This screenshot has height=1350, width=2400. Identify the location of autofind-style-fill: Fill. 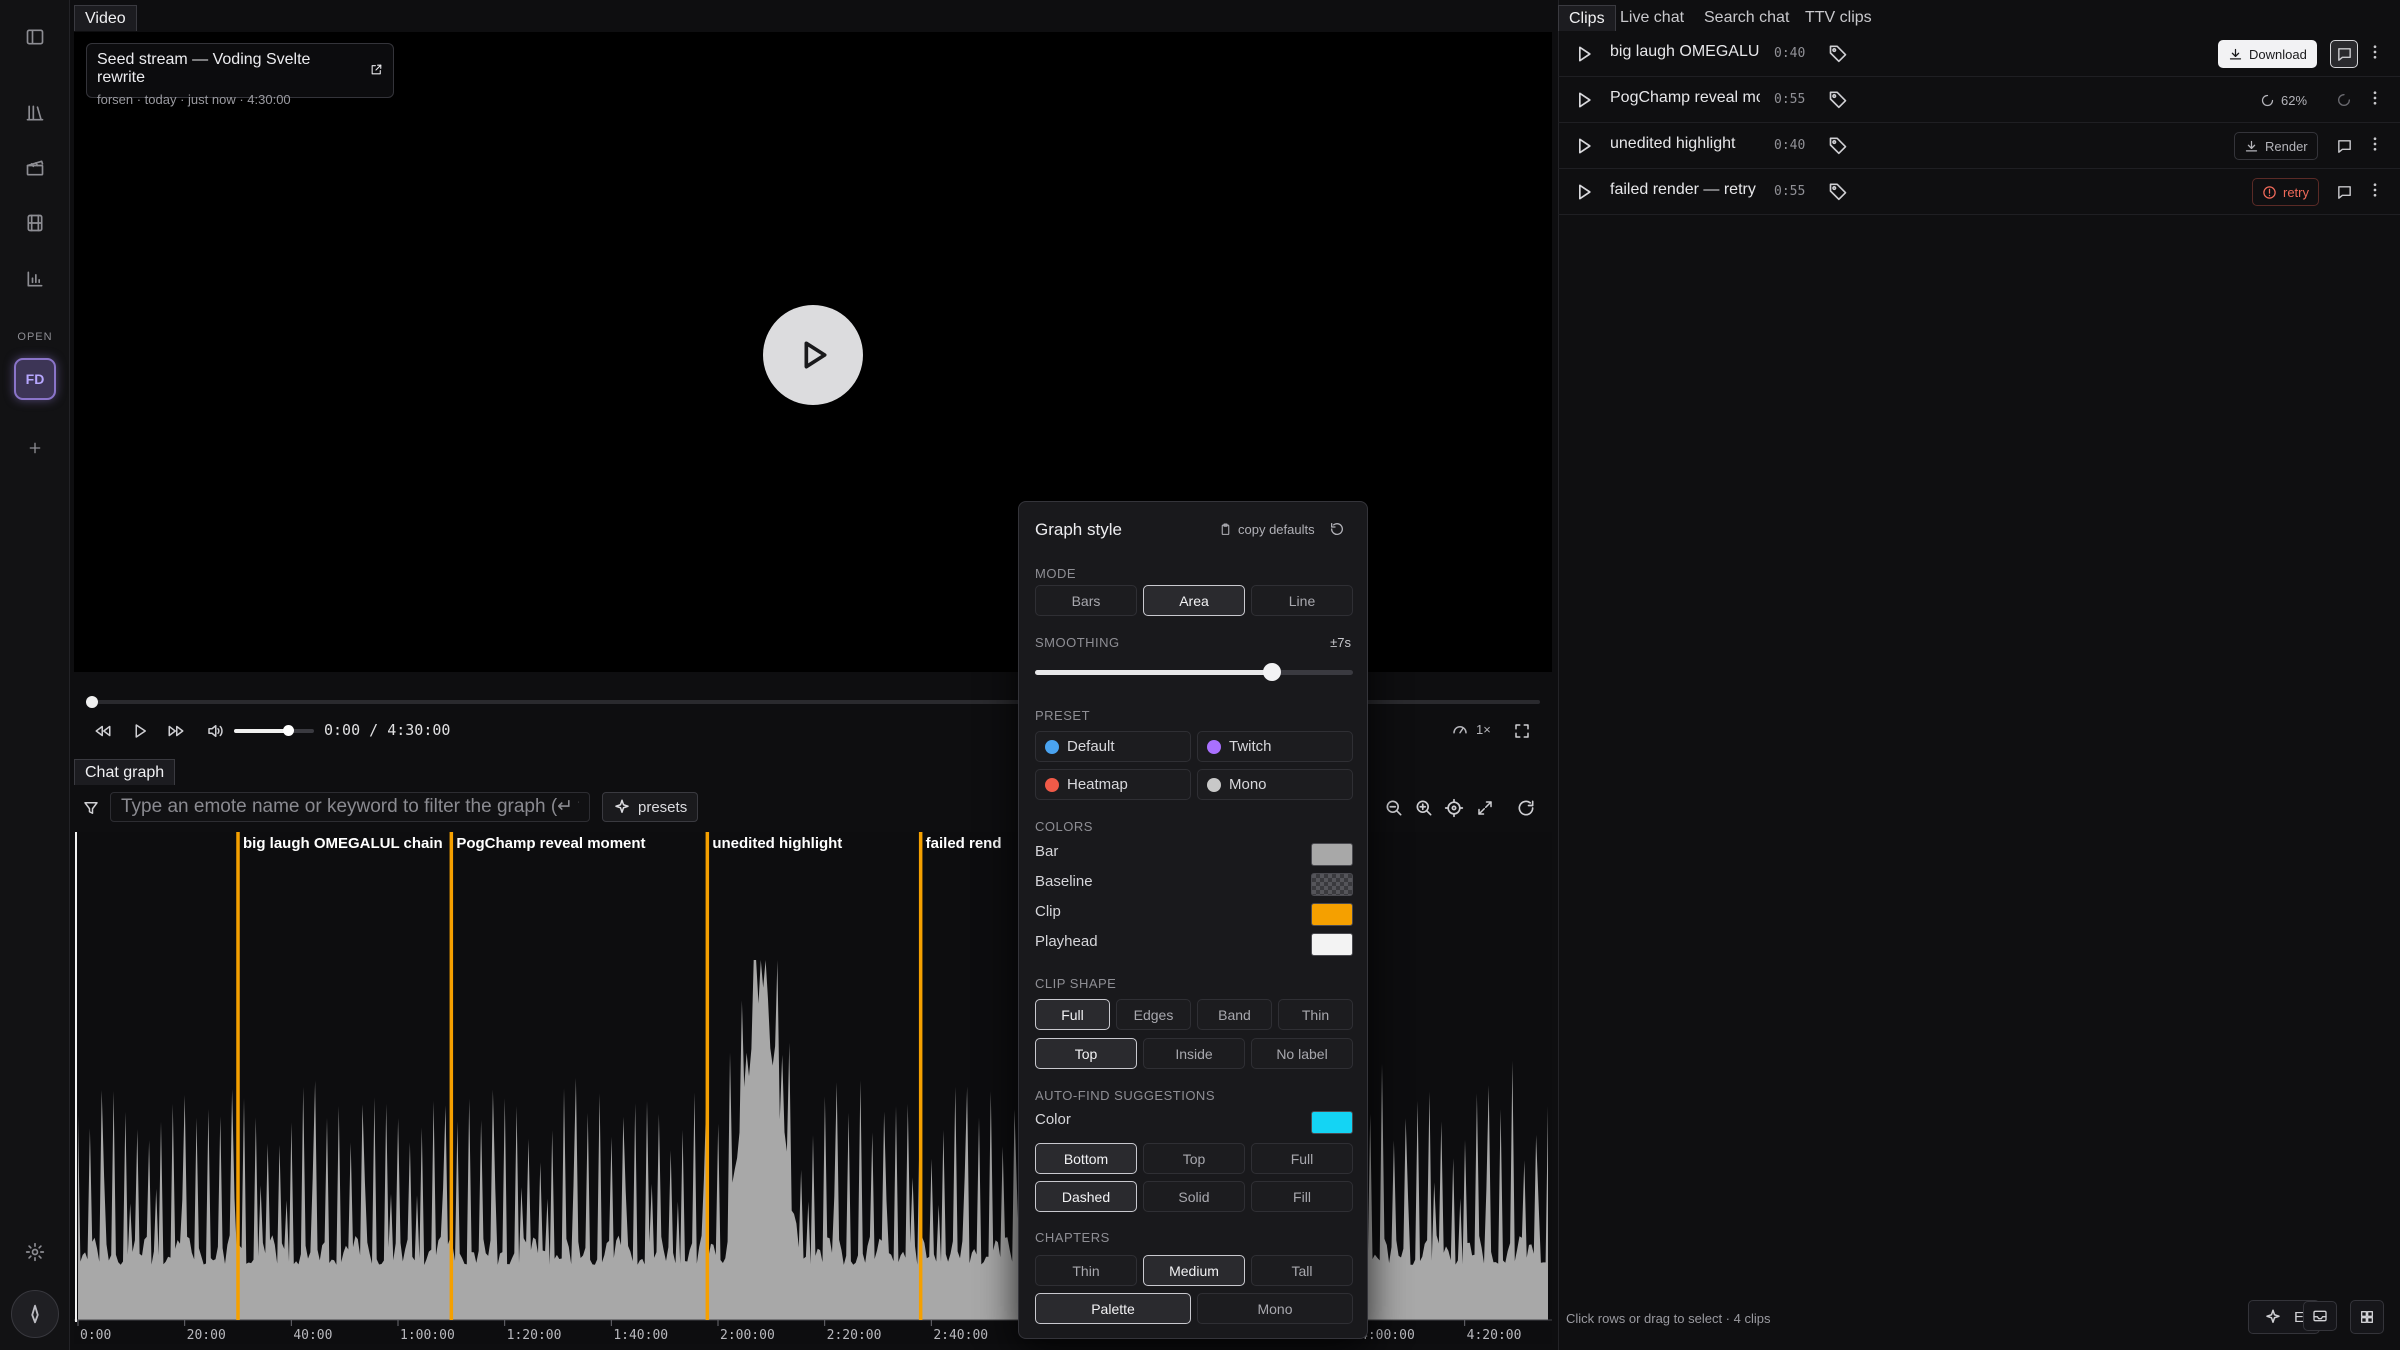
(1302, 1196).